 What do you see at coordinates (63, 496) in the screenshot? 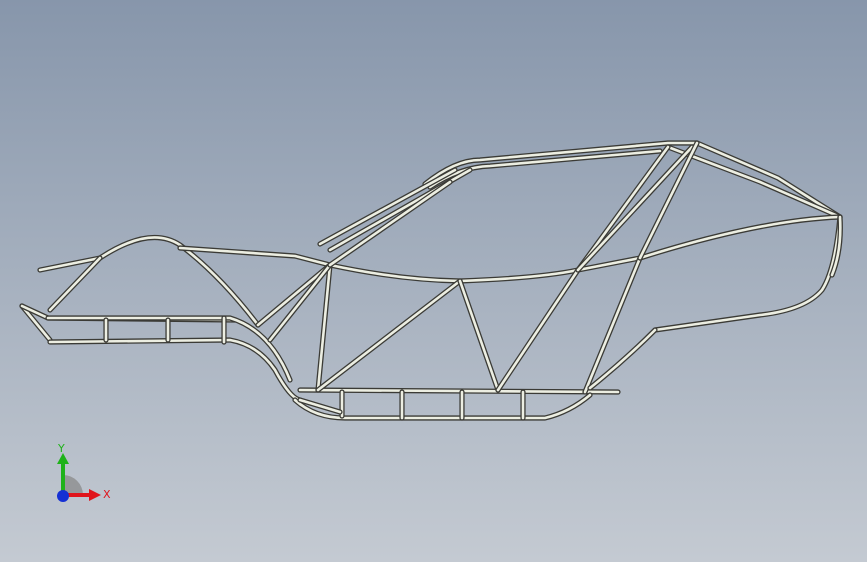
I see `z-axis-dot` at bounding box center [63, 496].